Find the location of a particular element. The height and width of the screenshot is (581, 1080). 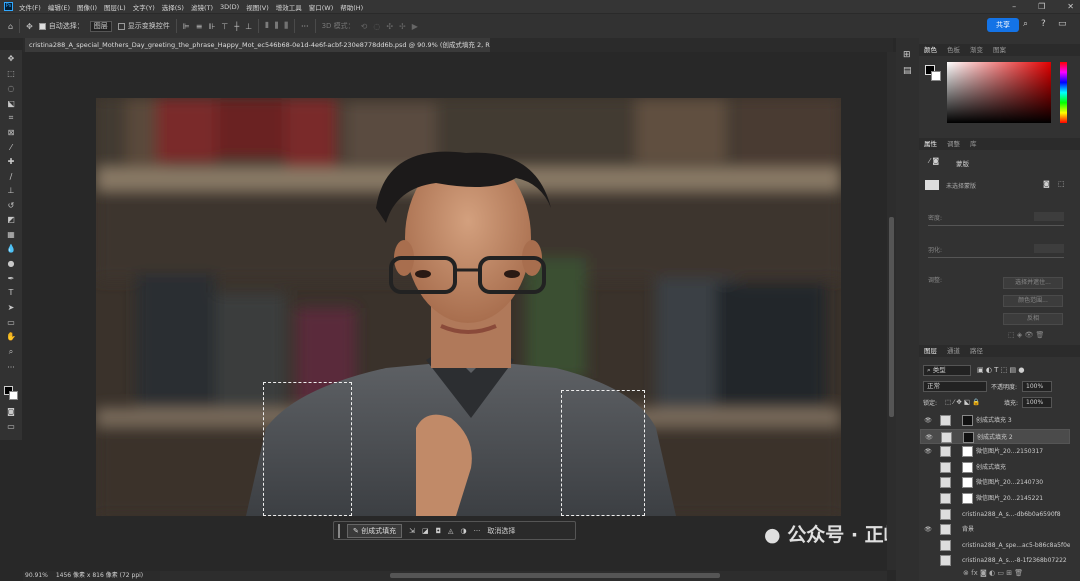

home-icon: ⌂ is located at coordinates (10, 26).